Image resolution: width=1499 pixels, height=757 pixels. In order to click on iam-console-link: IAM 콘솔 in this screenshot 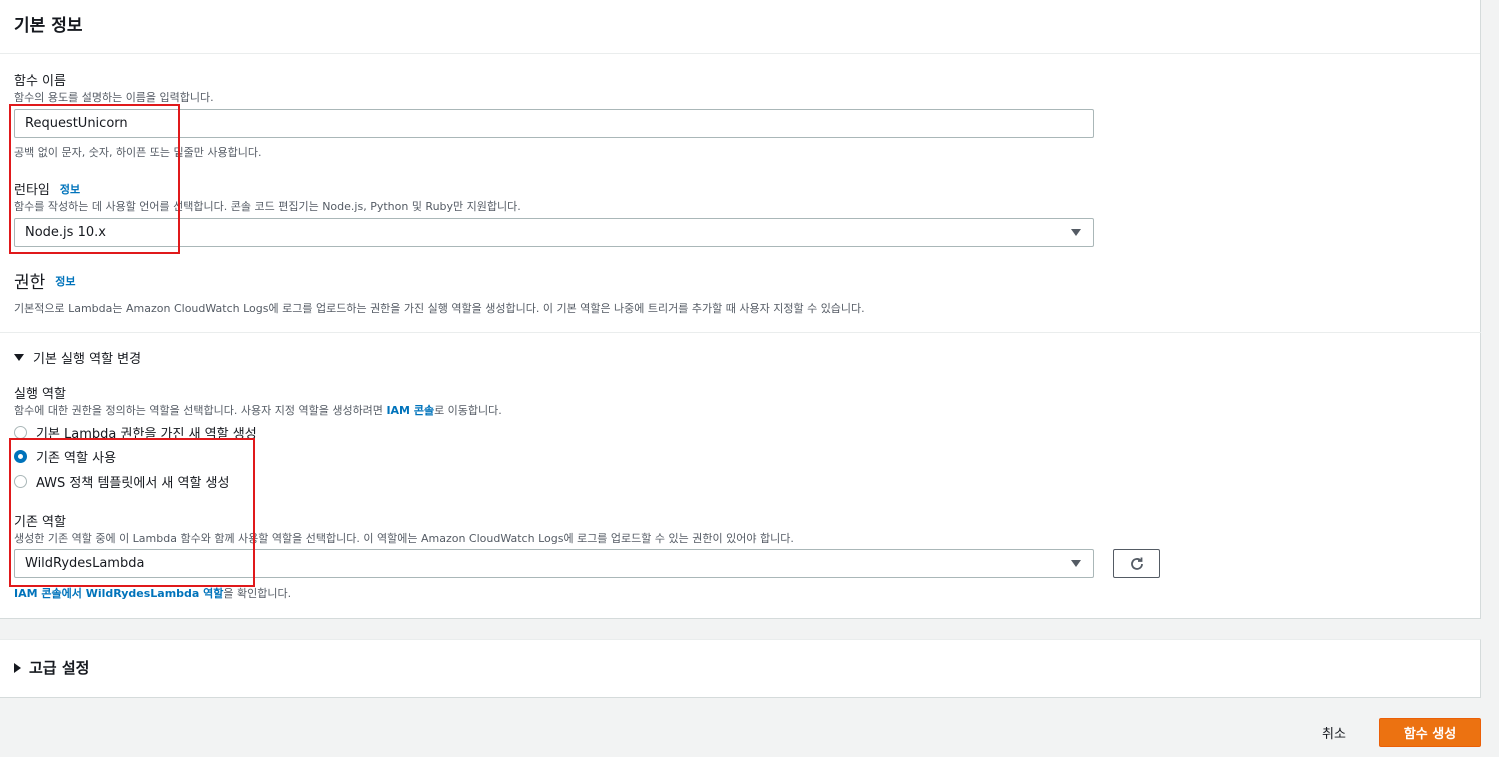, I will do `click(410, 410)`.